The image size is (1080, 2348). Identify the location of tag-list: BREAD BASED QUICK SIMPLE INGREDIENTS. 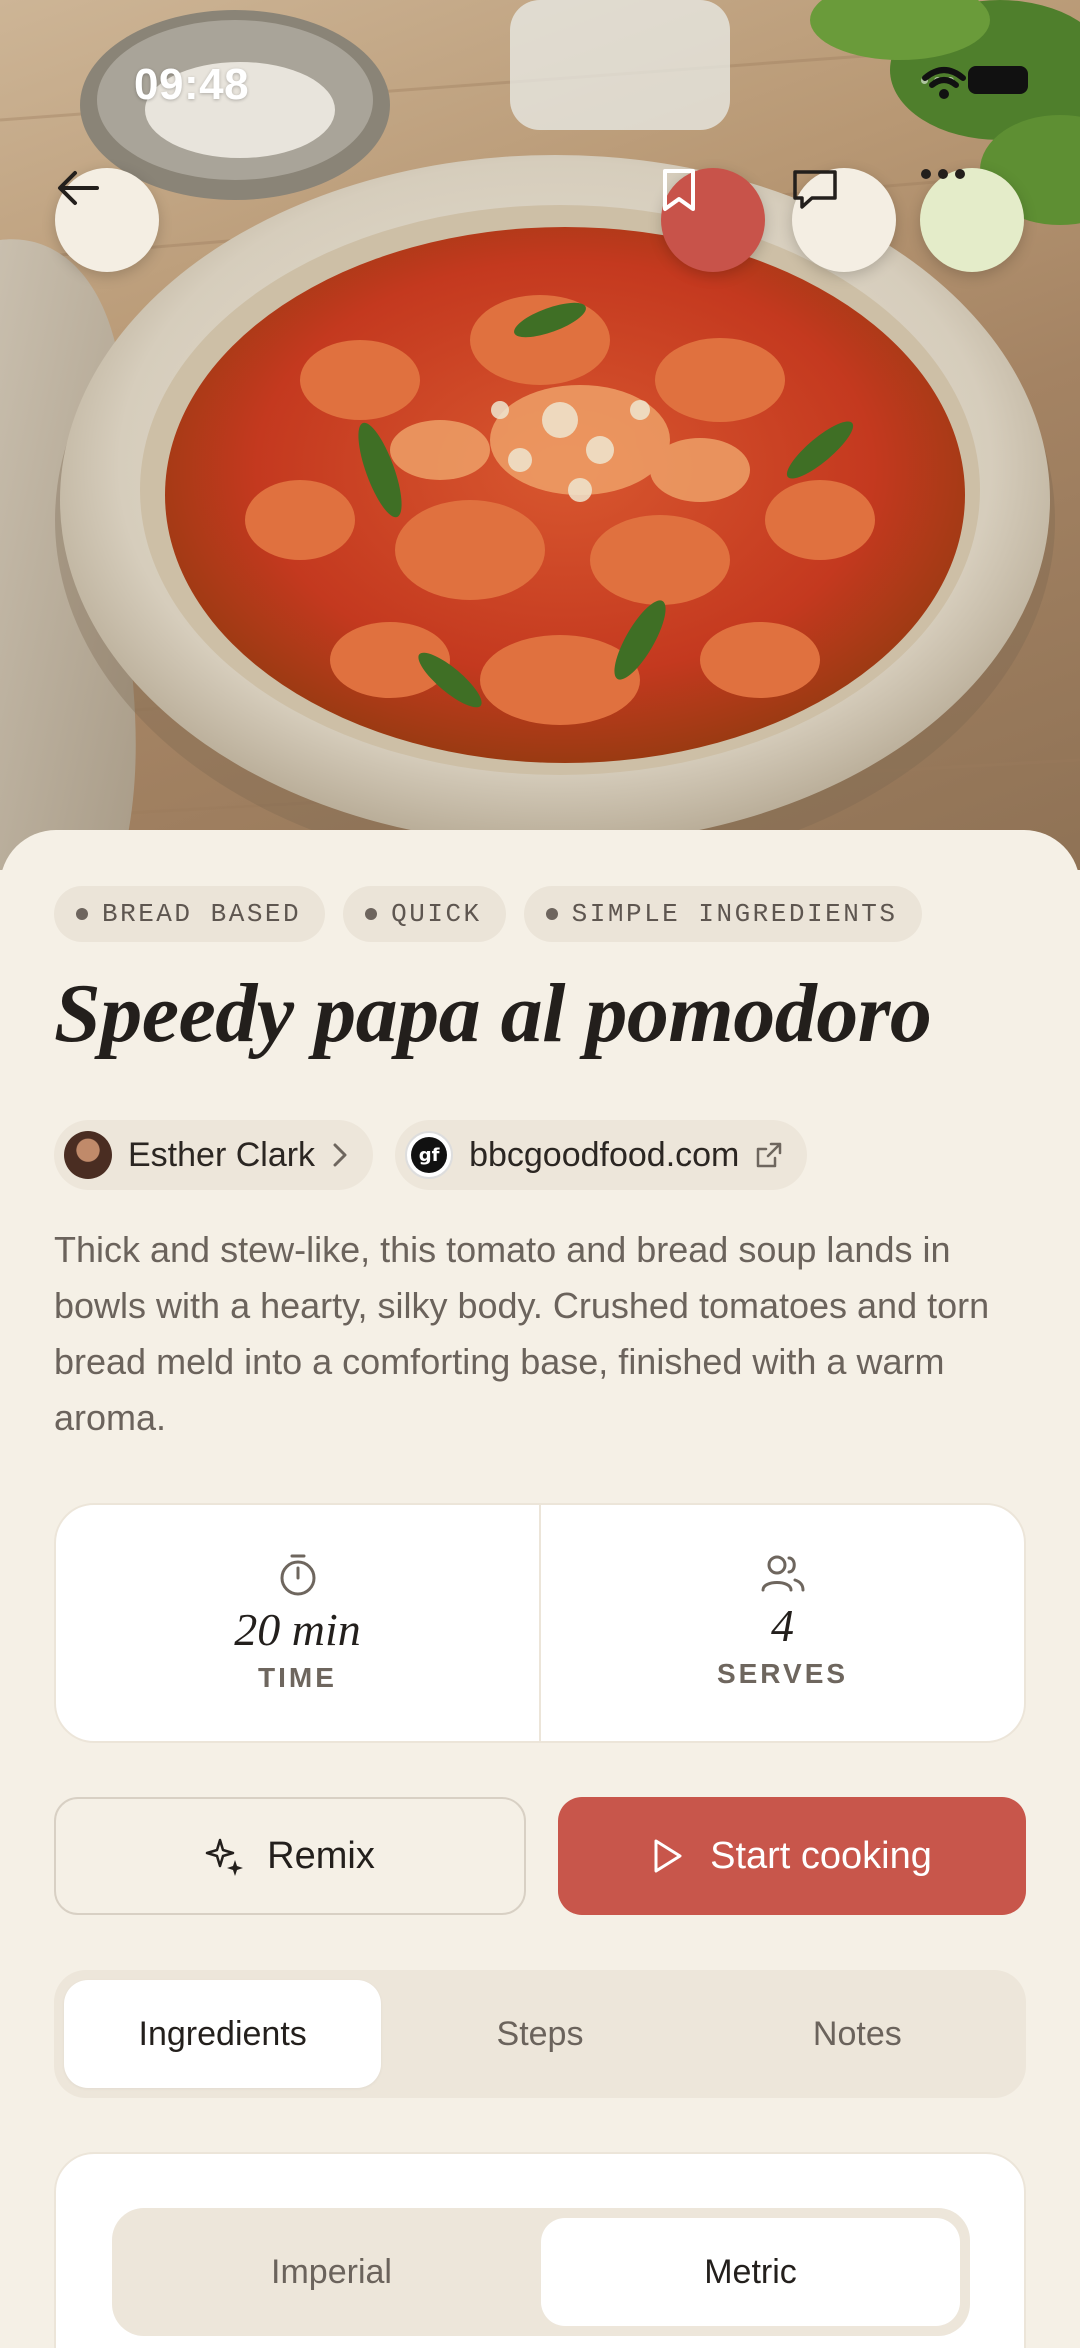
(488, 914).